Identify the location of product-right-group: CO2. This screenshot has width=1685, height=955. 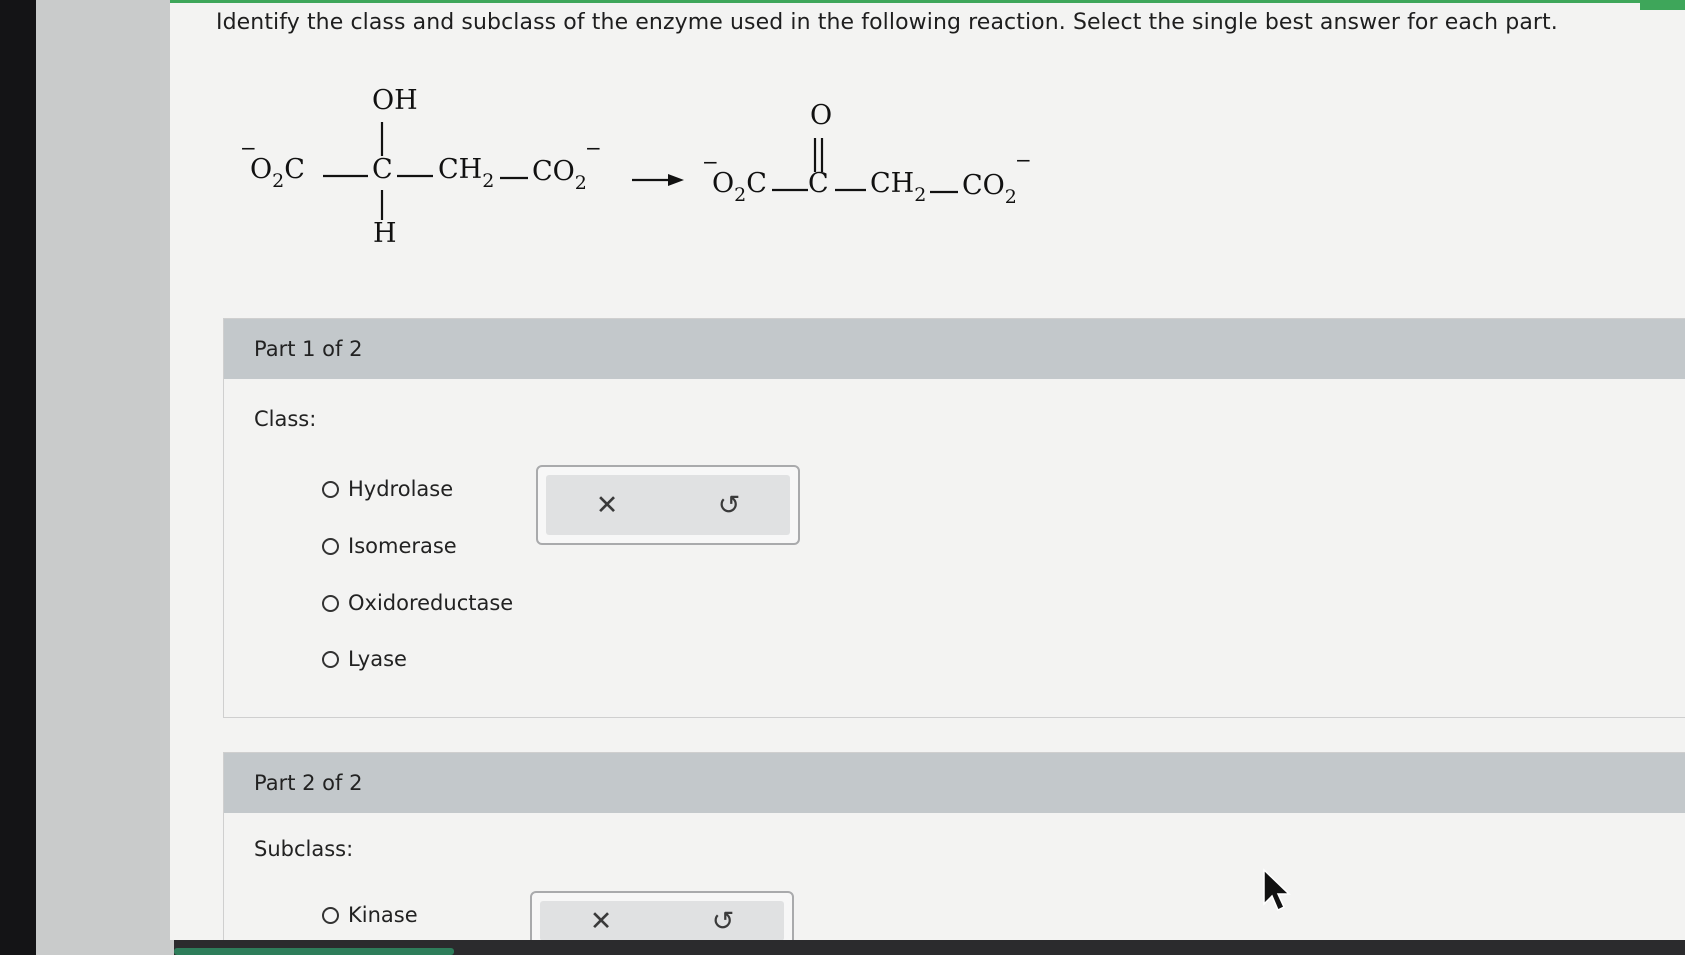
(989, 189).